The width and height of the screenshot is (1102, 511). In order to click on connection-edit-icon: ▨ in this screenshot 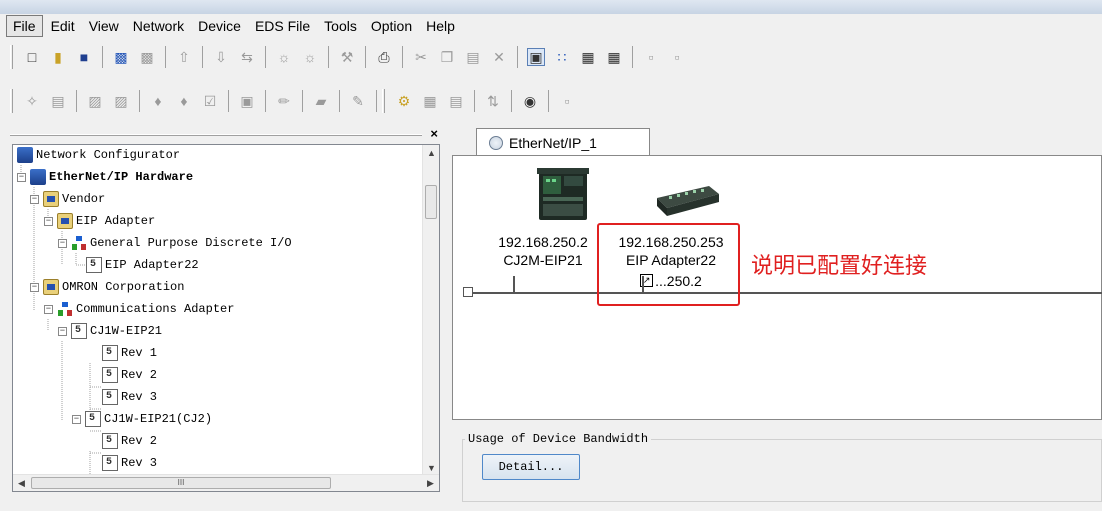, I will do `click(121, 101)`.